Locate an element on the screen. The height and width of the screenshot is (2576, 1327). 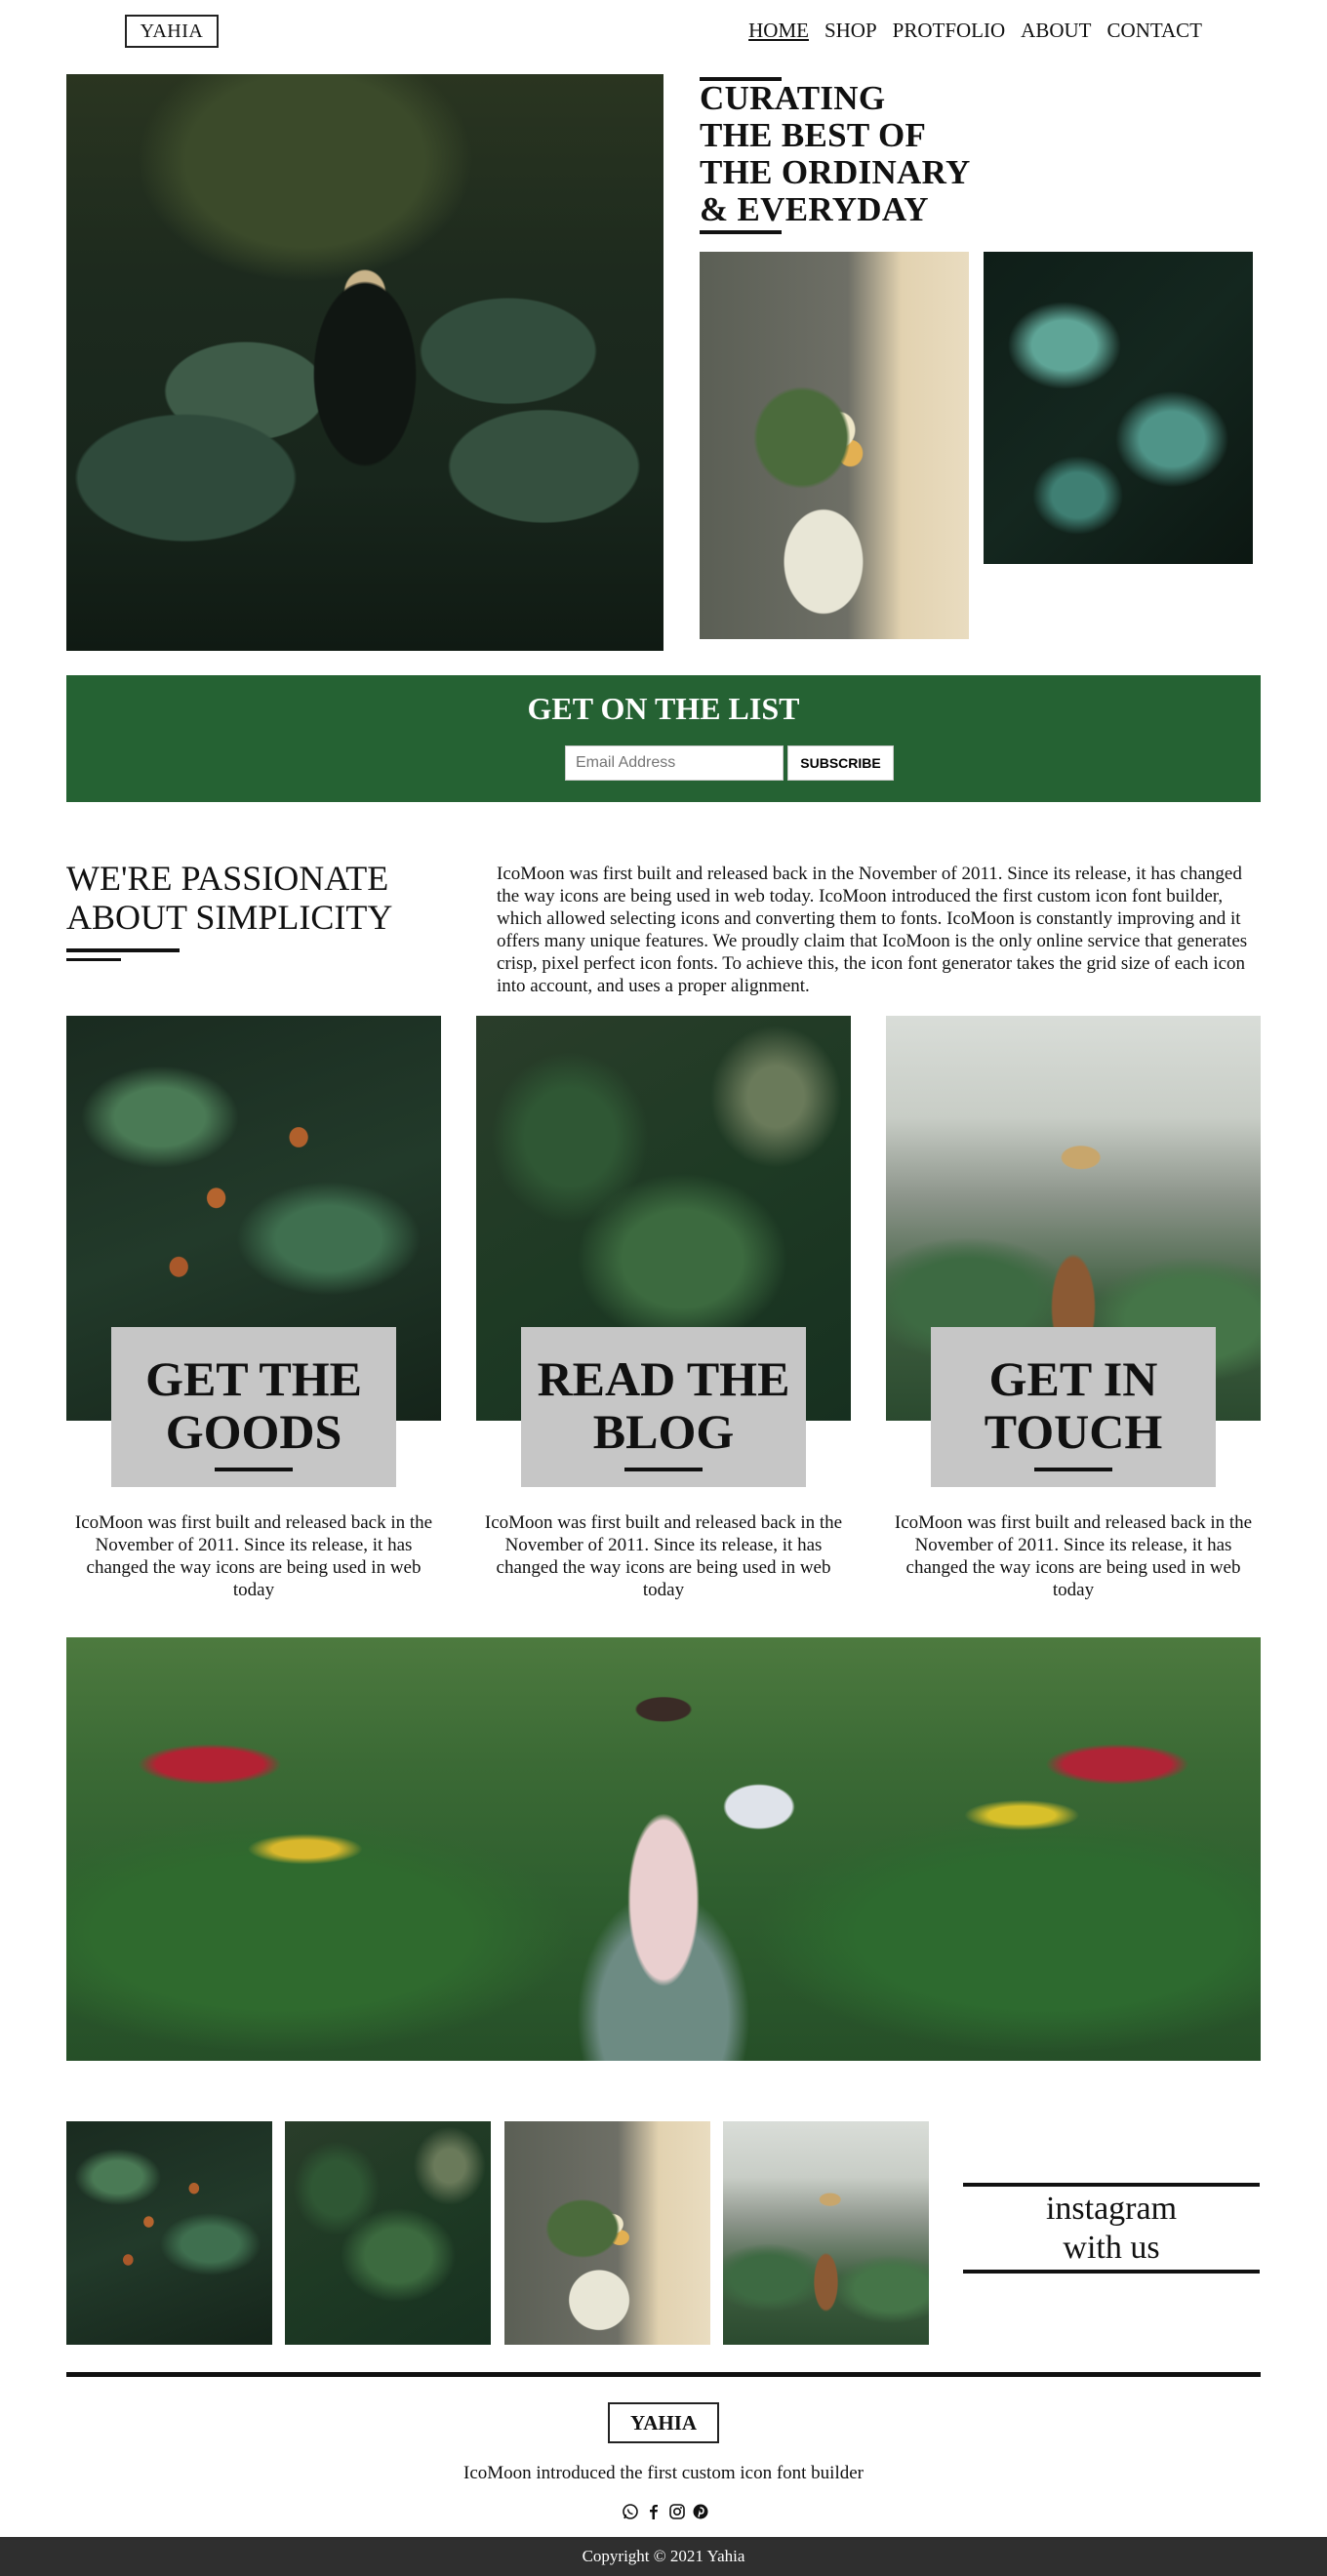
card-title-line: TOUCH is located at coordinates (1073, 1431).